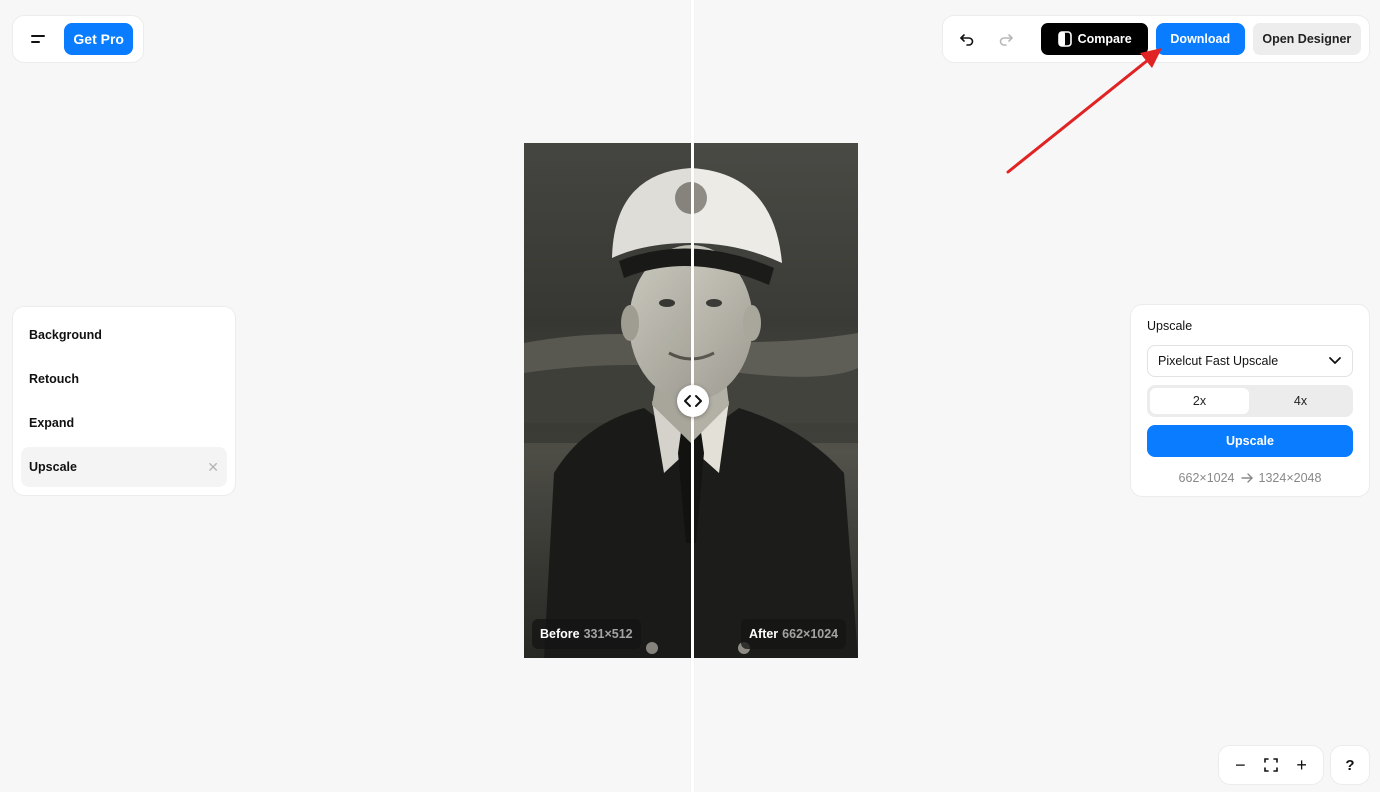  Describe the element at coordinates (1005, 39) in the screenshot. I see `redo-icon` at that location.